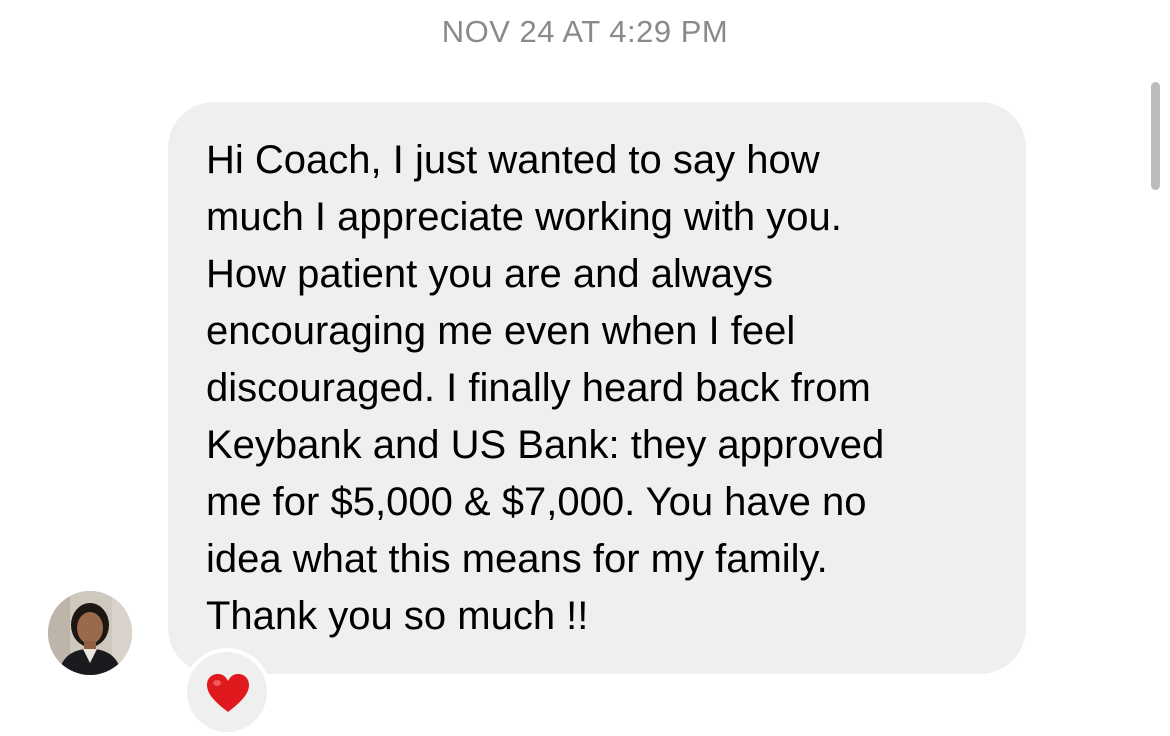 The image size is (1170, 736). I want to click on scrollbar-thumb, so click(1155, 136).